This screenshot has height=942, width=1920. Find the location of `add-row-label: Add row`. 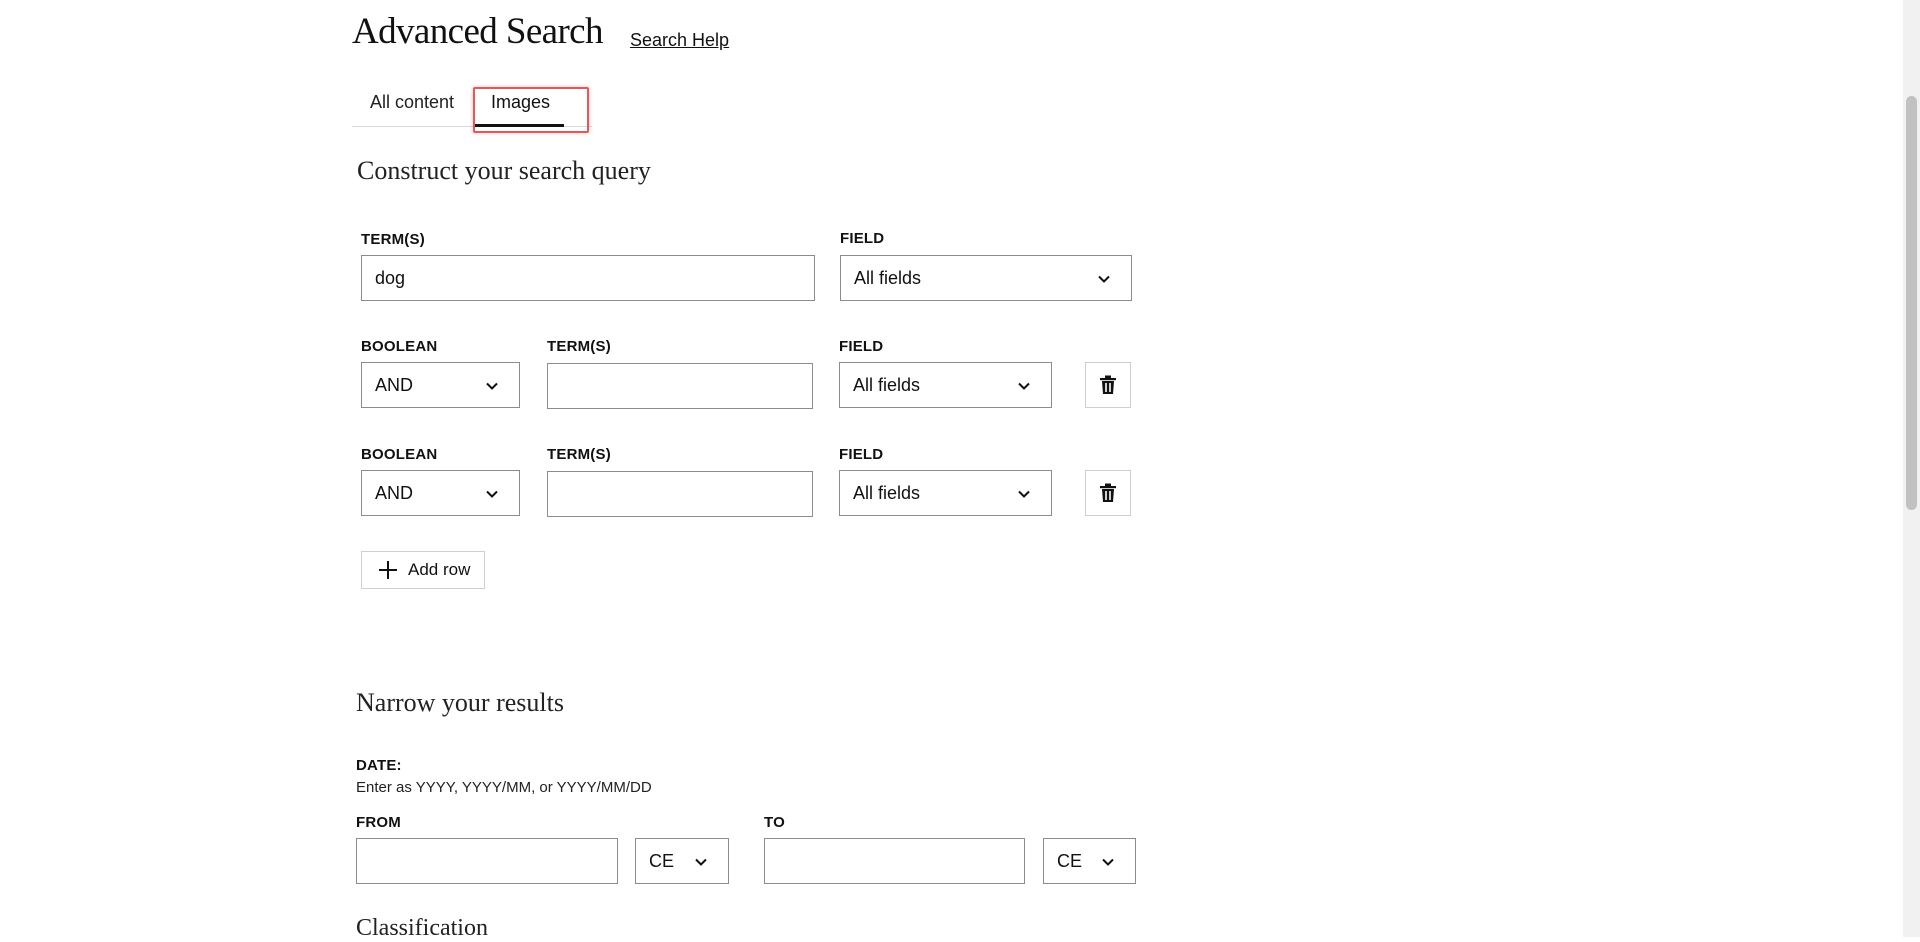

add-row-label: Add row is located at coordinates (439, 569).